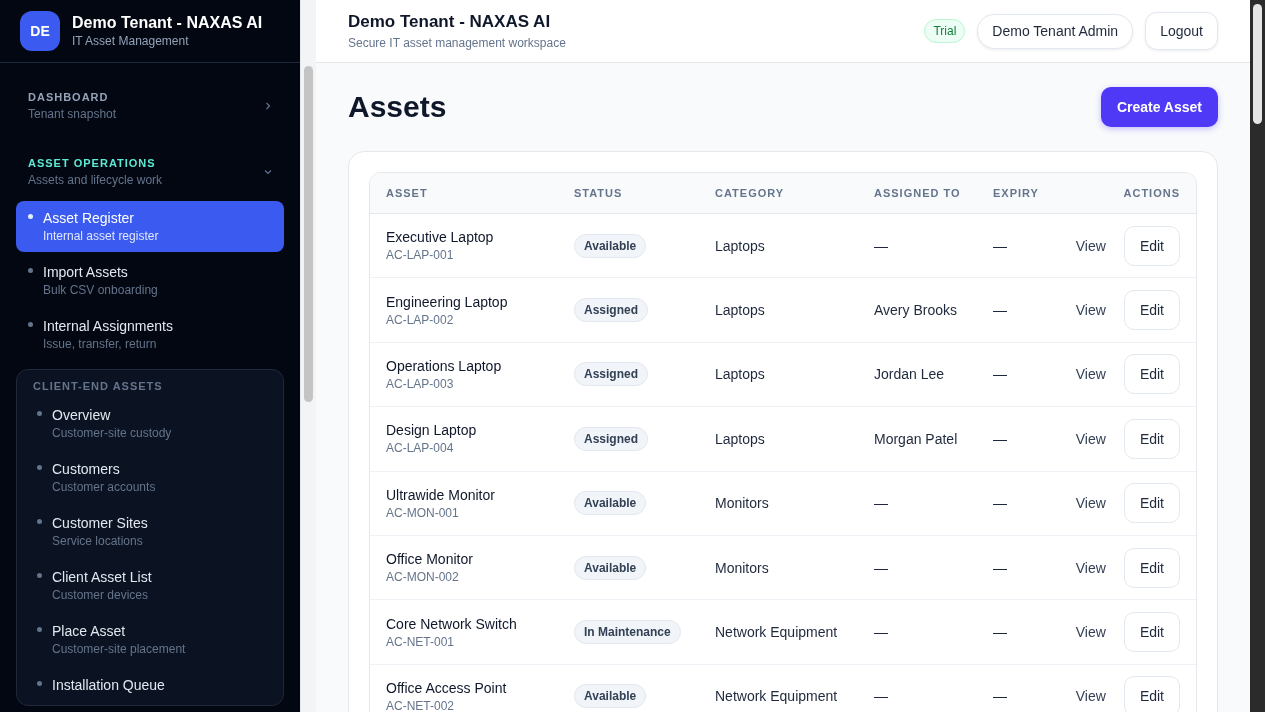 Image resolution: width=1265 pixels, height=712 pixels. What do you see at coordinates (102, 577) in the screenshot?
I see `nav-item-label: Client Asset List` at bounding box center [102, 577].